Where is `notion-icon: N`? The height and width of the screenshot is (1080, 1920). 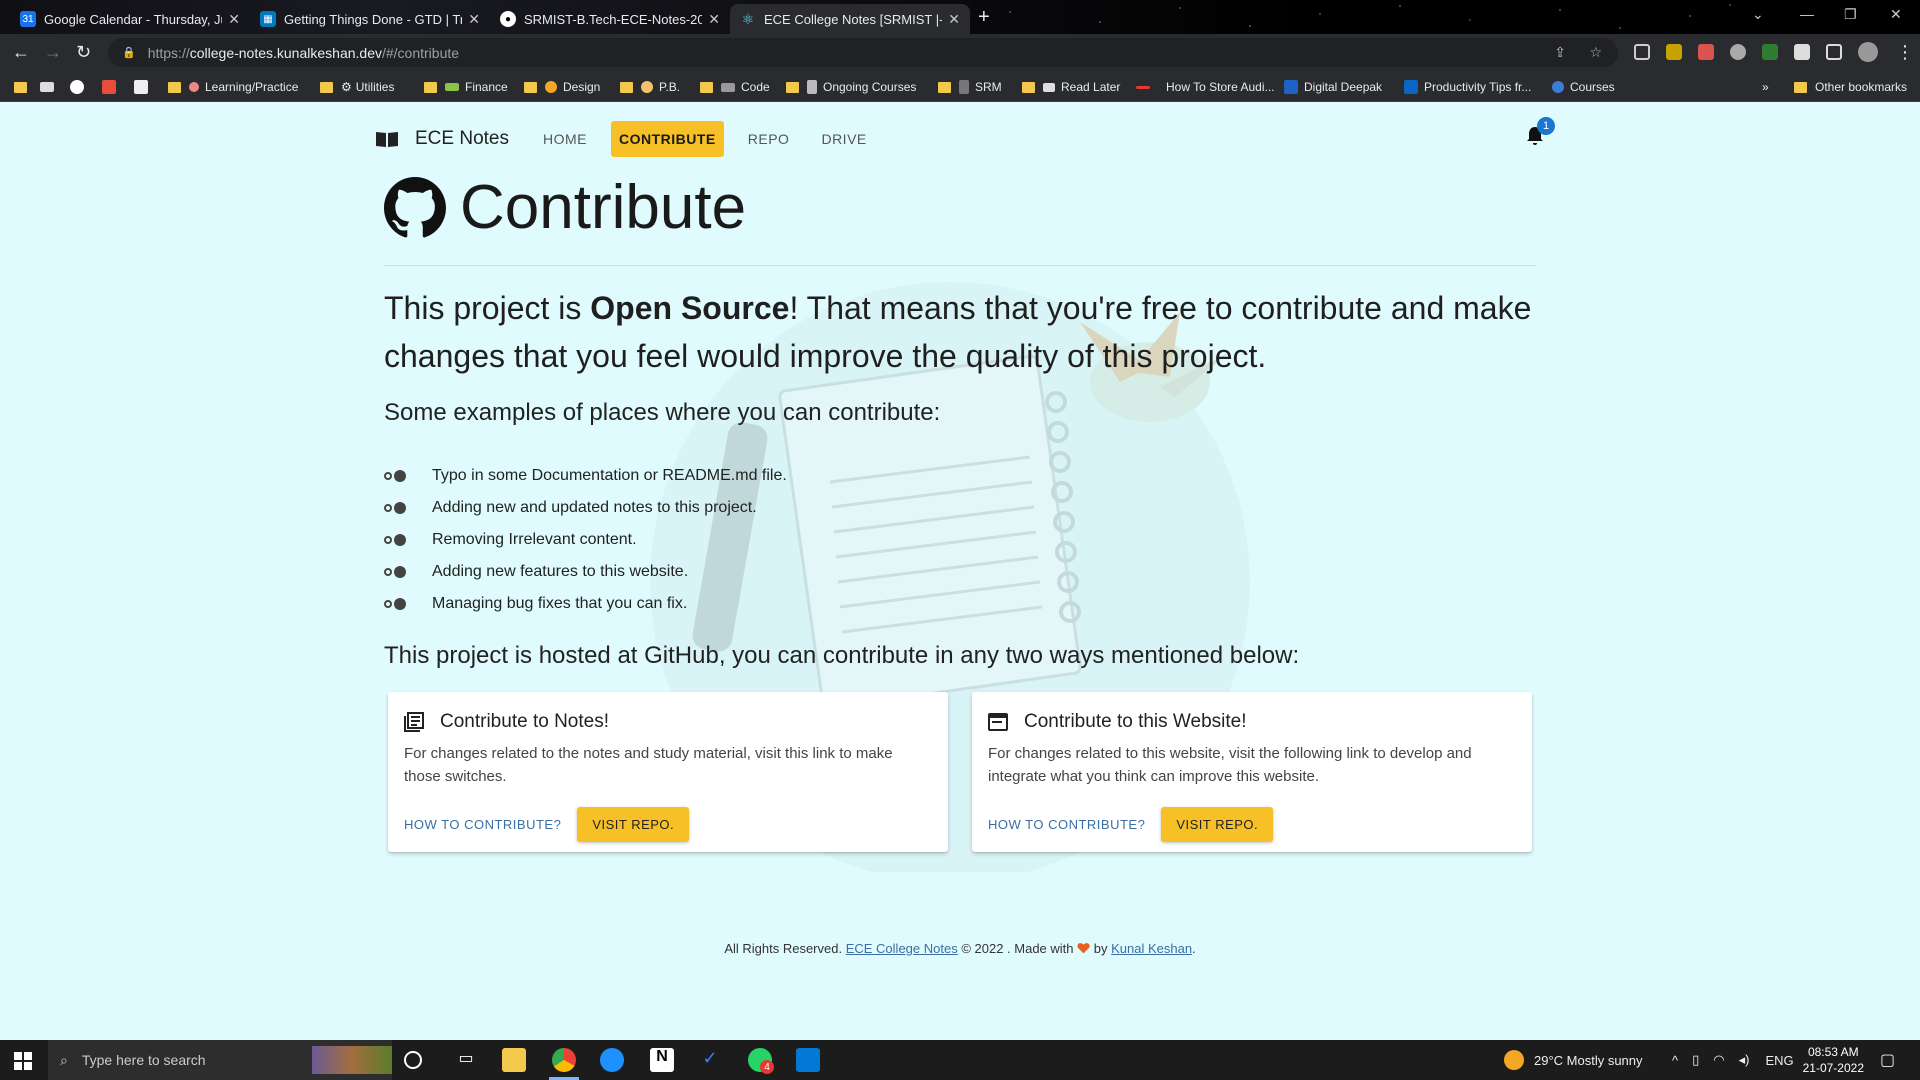
notion-icon: N is located at coordinates (662, 1060).